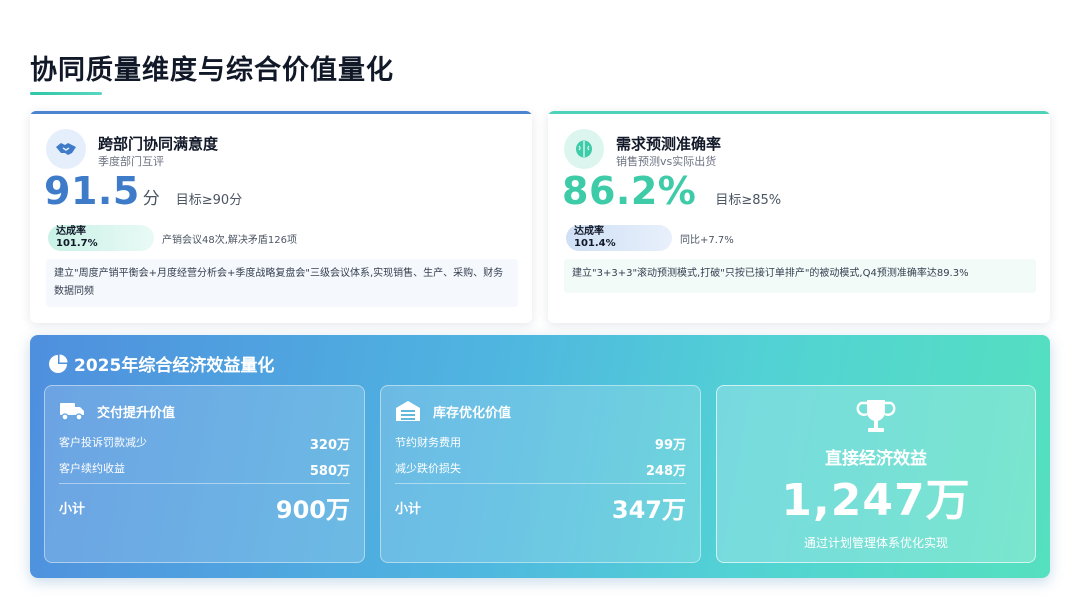  What do you see at coordinates (136, 413) in the screenshot?
I see `panel-title: 交付提升价值` at bounding box center [136, 413].